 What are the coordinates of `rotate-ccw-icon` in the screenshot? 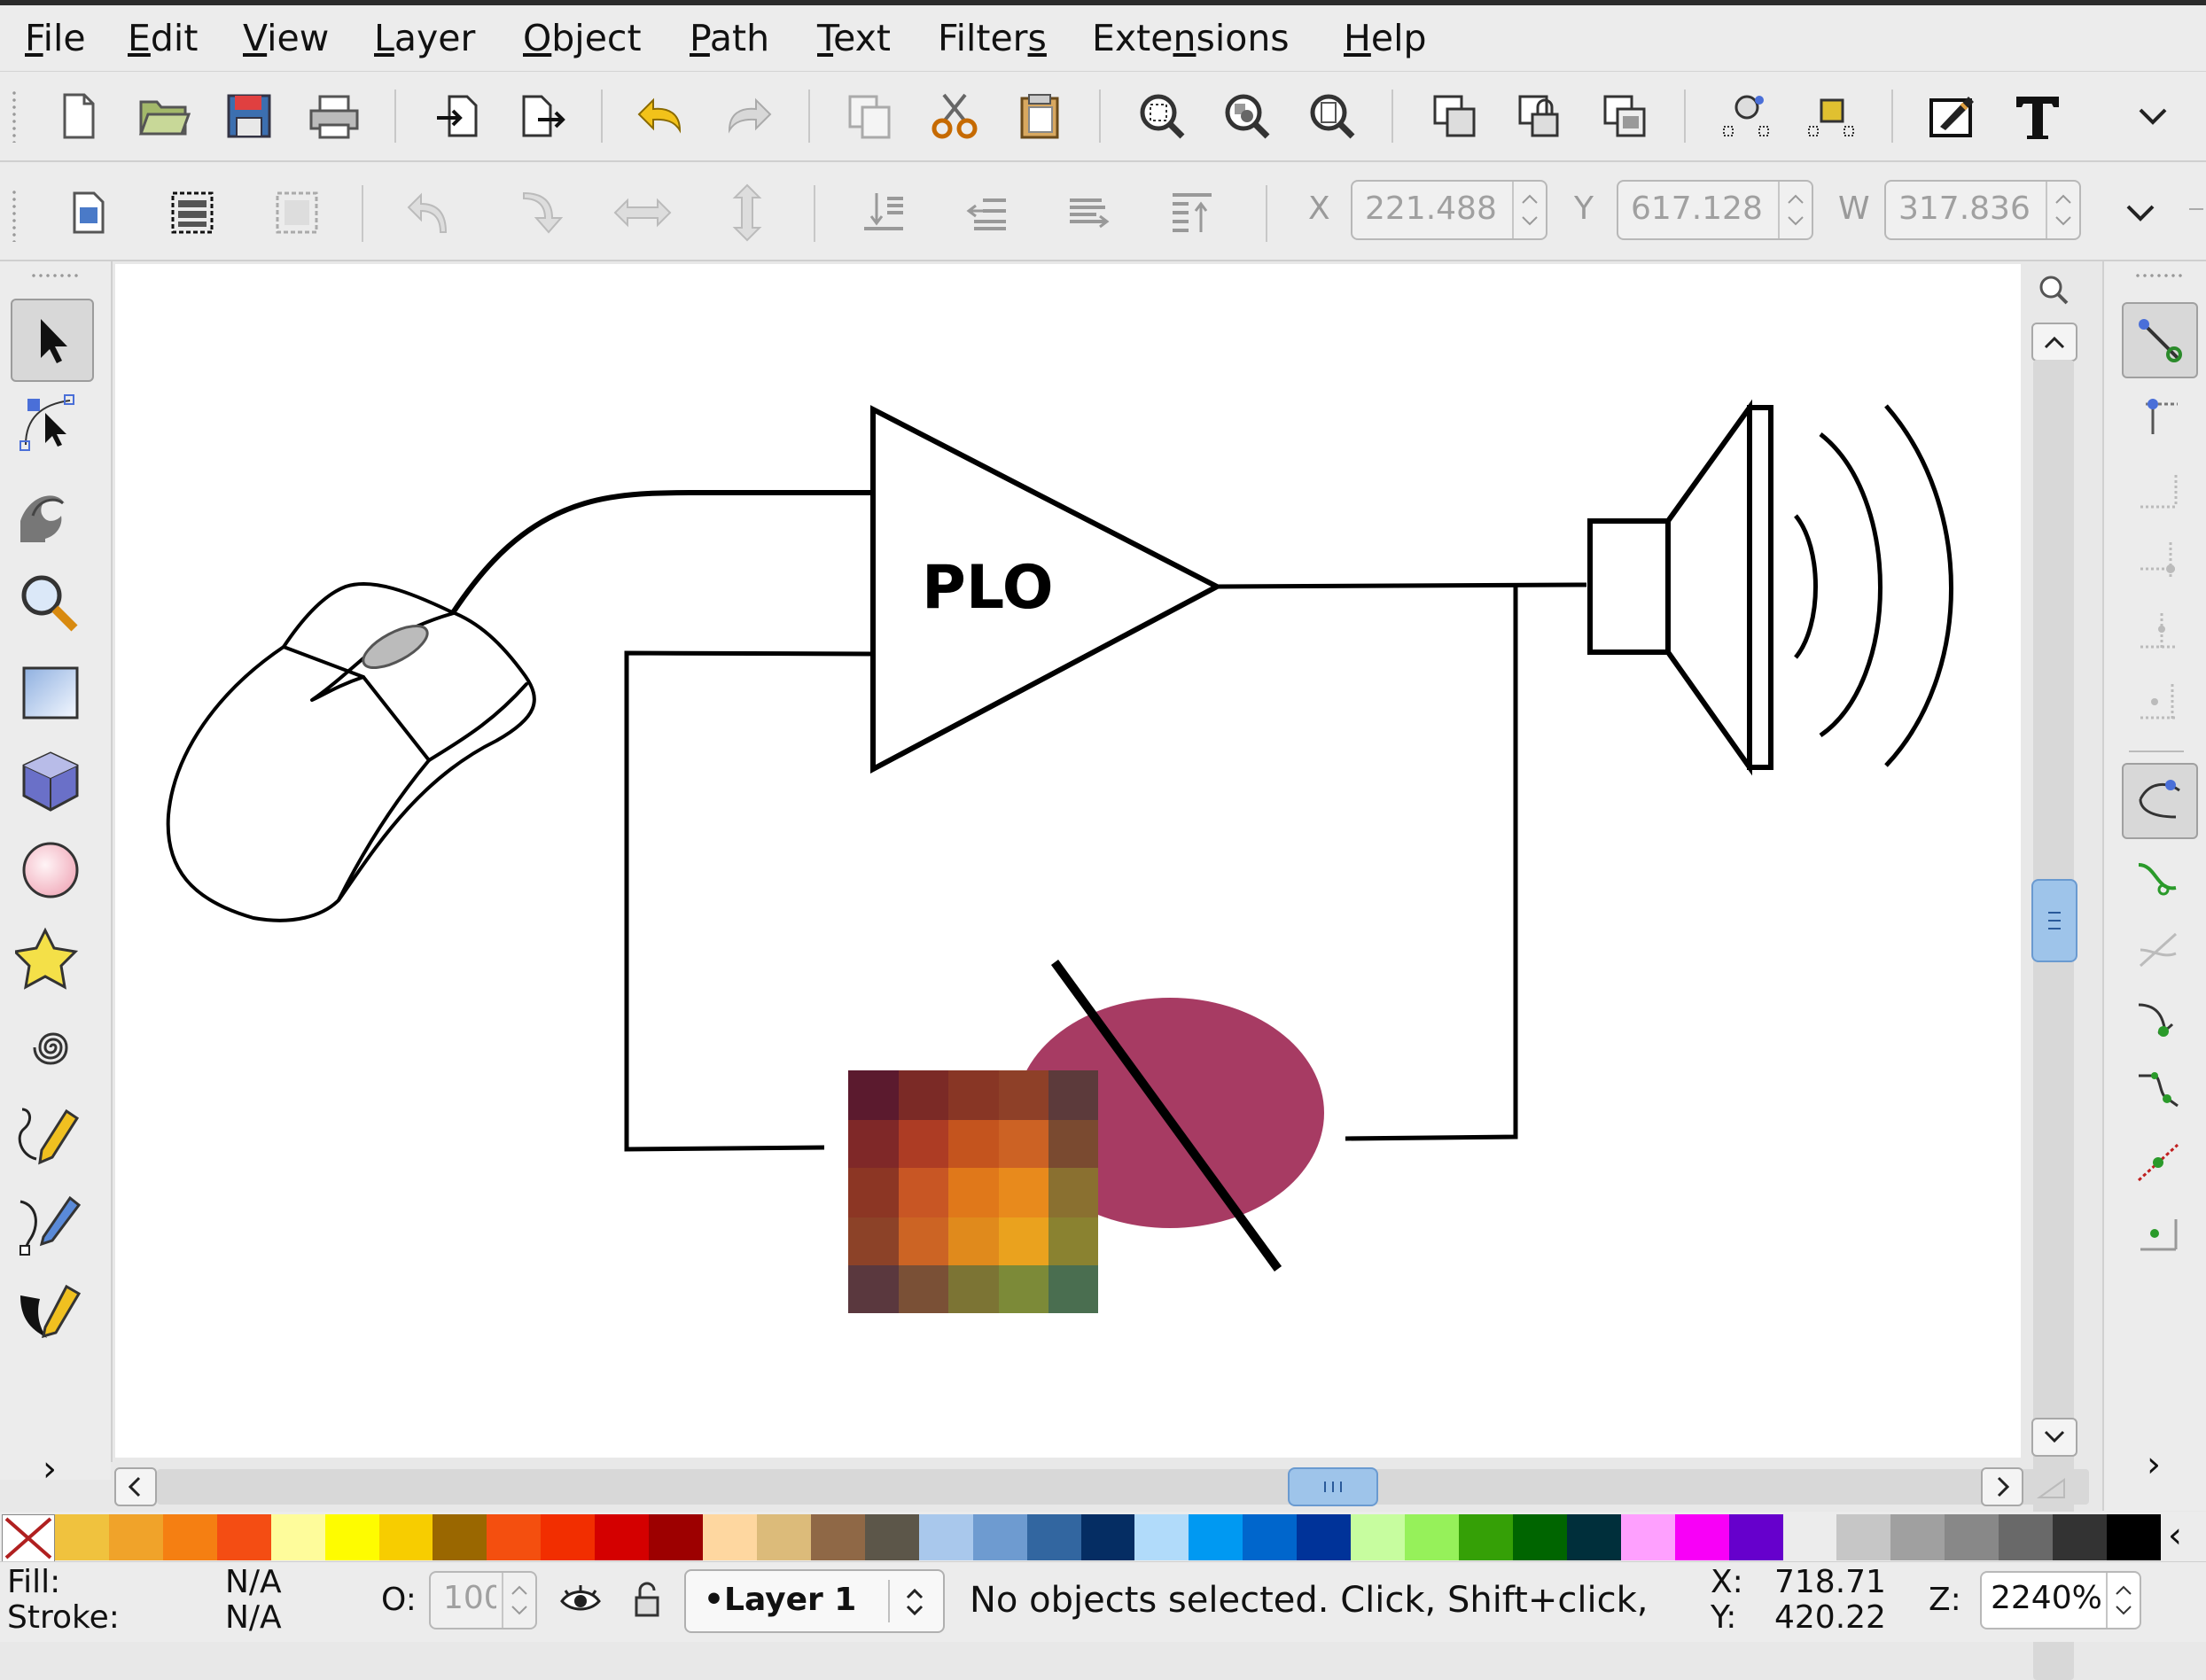 It's located at (432, 213).